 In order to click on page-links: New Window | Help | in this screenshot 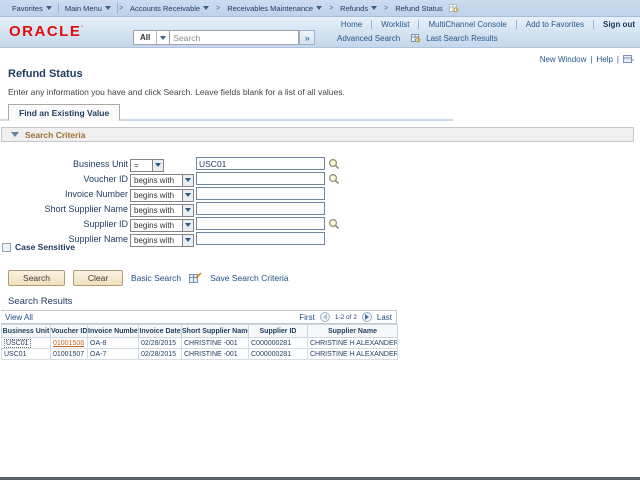, I will do `click(587, 59)`.